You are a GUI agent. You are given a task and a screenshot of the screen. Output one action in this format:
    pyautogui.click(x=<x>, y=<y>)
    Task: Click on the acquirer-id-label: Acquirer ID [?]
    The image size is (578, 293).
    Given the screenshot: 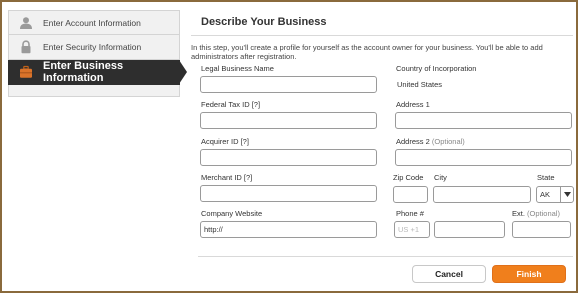 What is the action you would take?
    pyautogui.click(x=225, y=141)
    